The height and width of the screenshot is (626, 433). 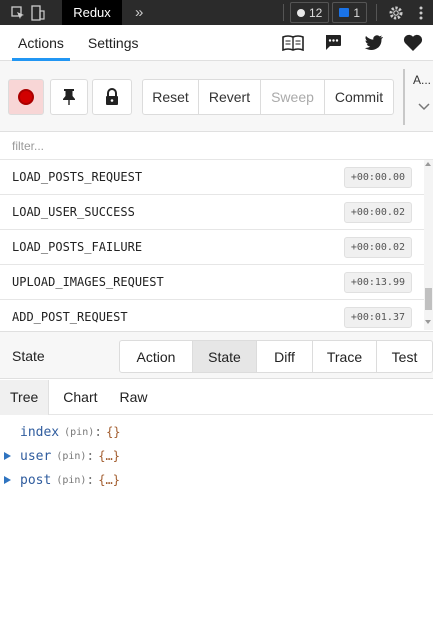 What do you see at coordinates (377, 282) in the screenshot?
I see `action-timestamp: +00:13.99` at bounding box center [377, 282].